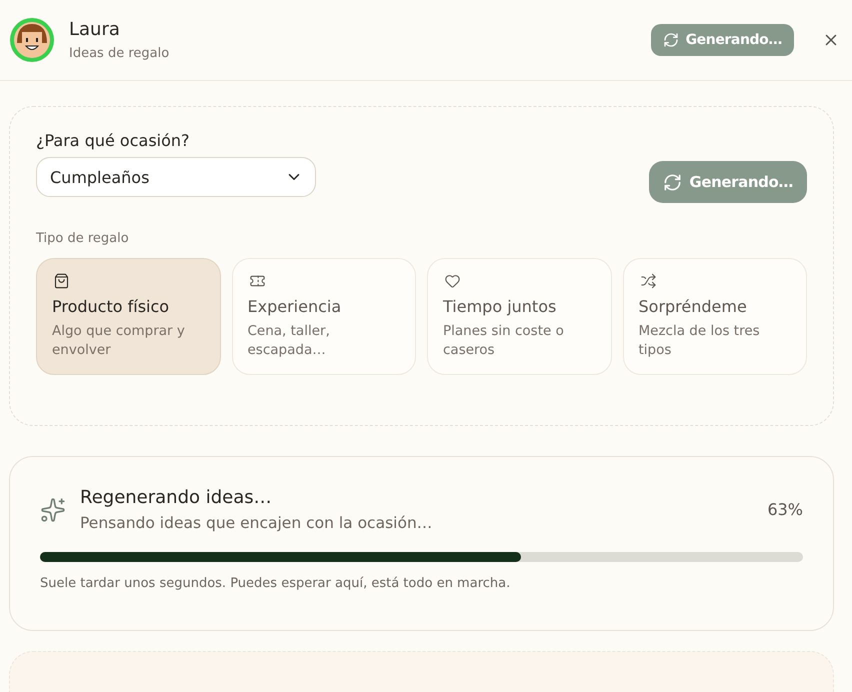 Image resolution: width=852 pixels, height=692 pixels. Describe the element at coordinates (83, 238) in the screenshot. I see `gift-type-label: Tipo de regalo` at that location.